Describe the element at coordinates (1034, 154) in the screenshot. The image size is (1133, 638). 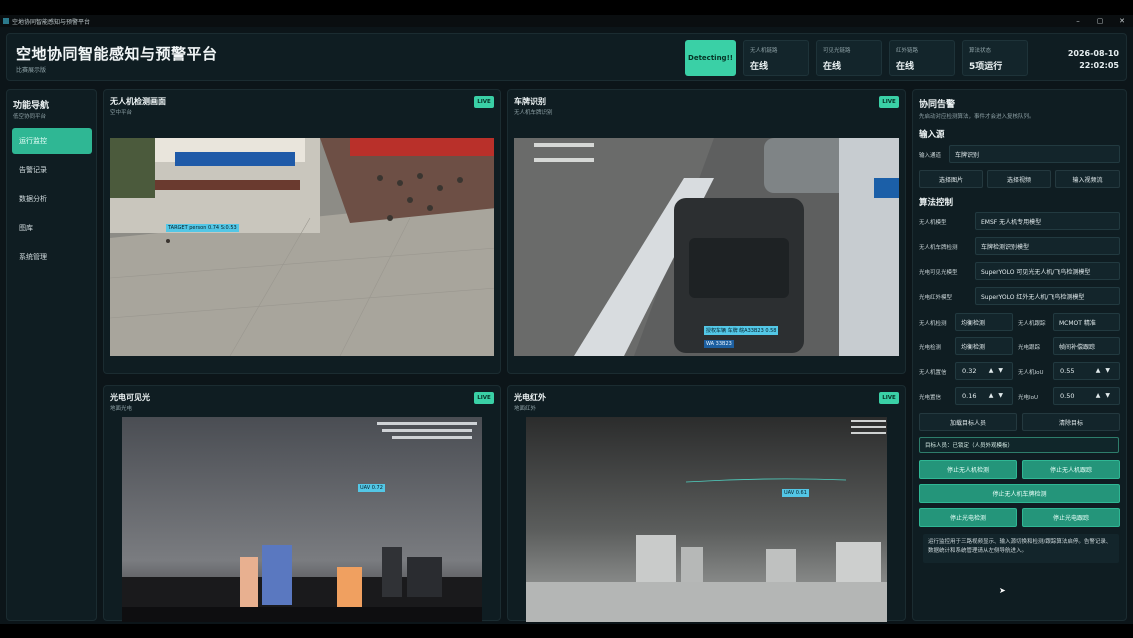
I see `input-channel-select: 车牌识别` at that location.